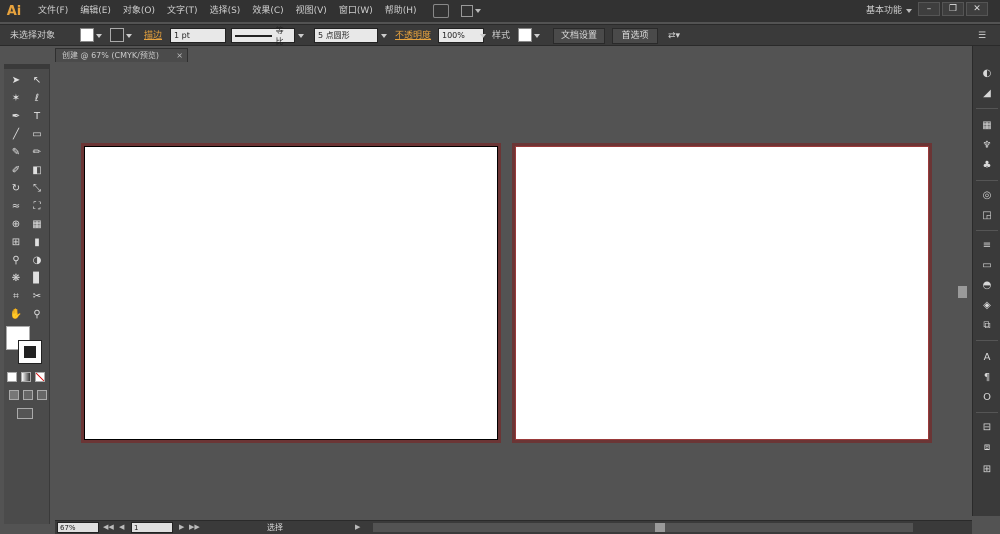  I want to click on minimize-button: –, so click(929, 9).